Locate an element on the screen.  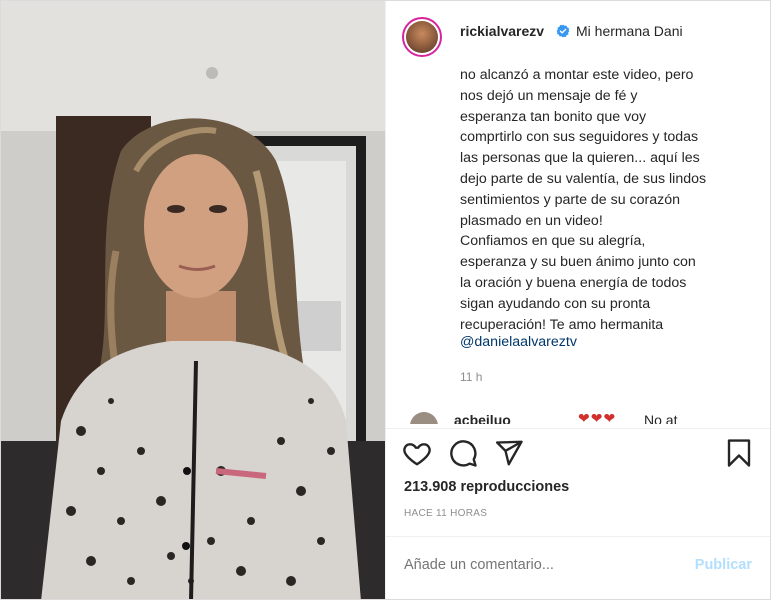
caption-first-line: Mi hermana Dani is located at coordinates (629, 31).